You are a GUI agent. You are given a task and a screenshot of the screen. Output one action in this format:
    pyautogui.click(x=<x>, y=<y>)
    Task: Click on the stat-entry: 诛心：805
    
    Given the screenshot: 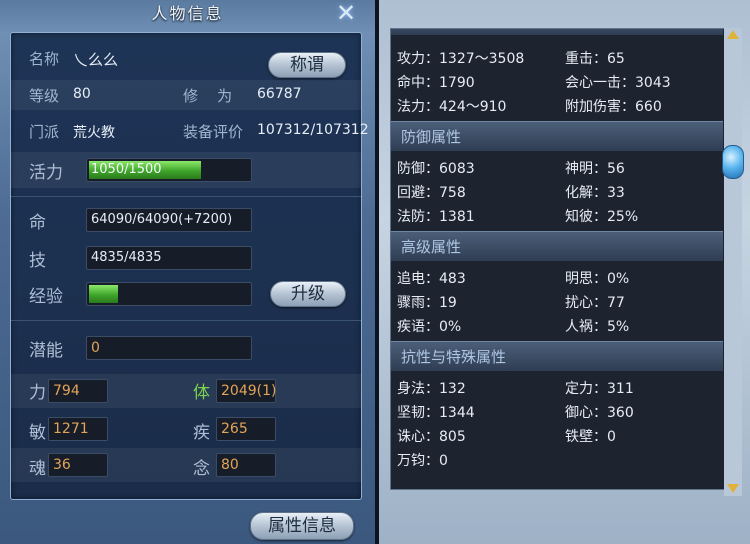 What is the action you would take?
    pyautogui.click(x=431, y=436)
    